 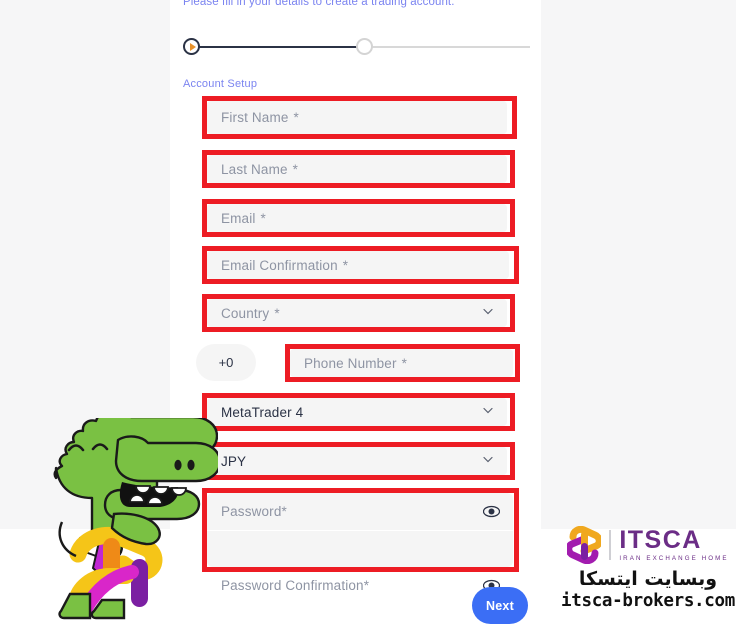 What do you see at coordinates (610, 545) in the screenshot?
I see `watermark-divider` at bounding box center [610, 545].